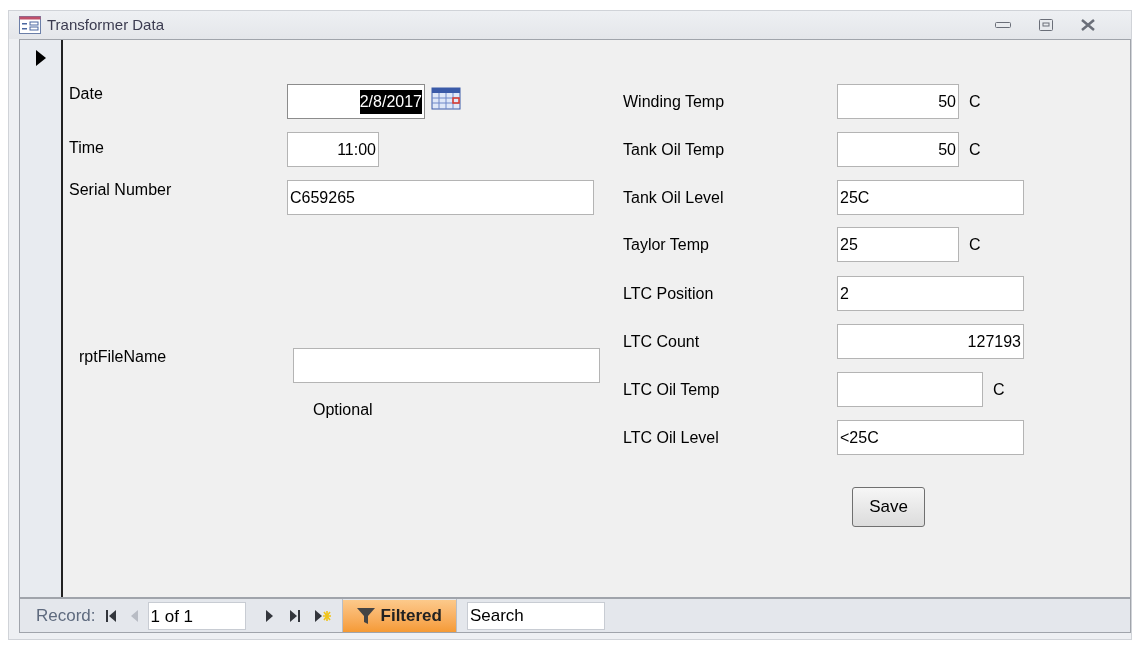 Image resolution: width=1142 pixels, height=650 pixels. Describe the element at coordinates (120, 190) in the screenshot. I see `field-label: Serial Number` at that location.